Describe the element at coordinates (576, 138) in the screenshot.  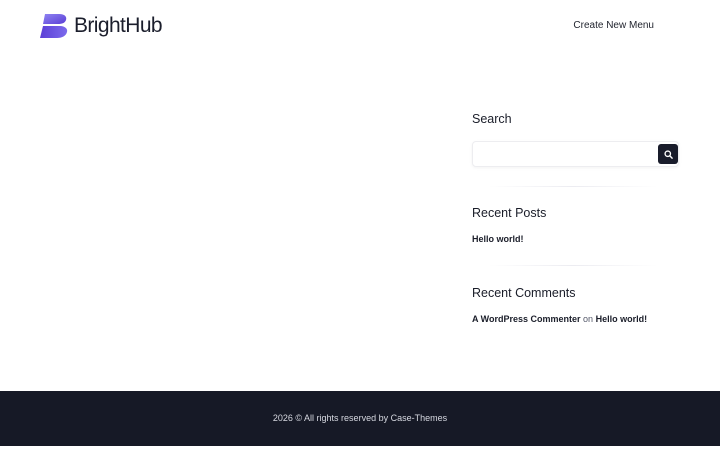
I see `search-widget: Search` at that location.